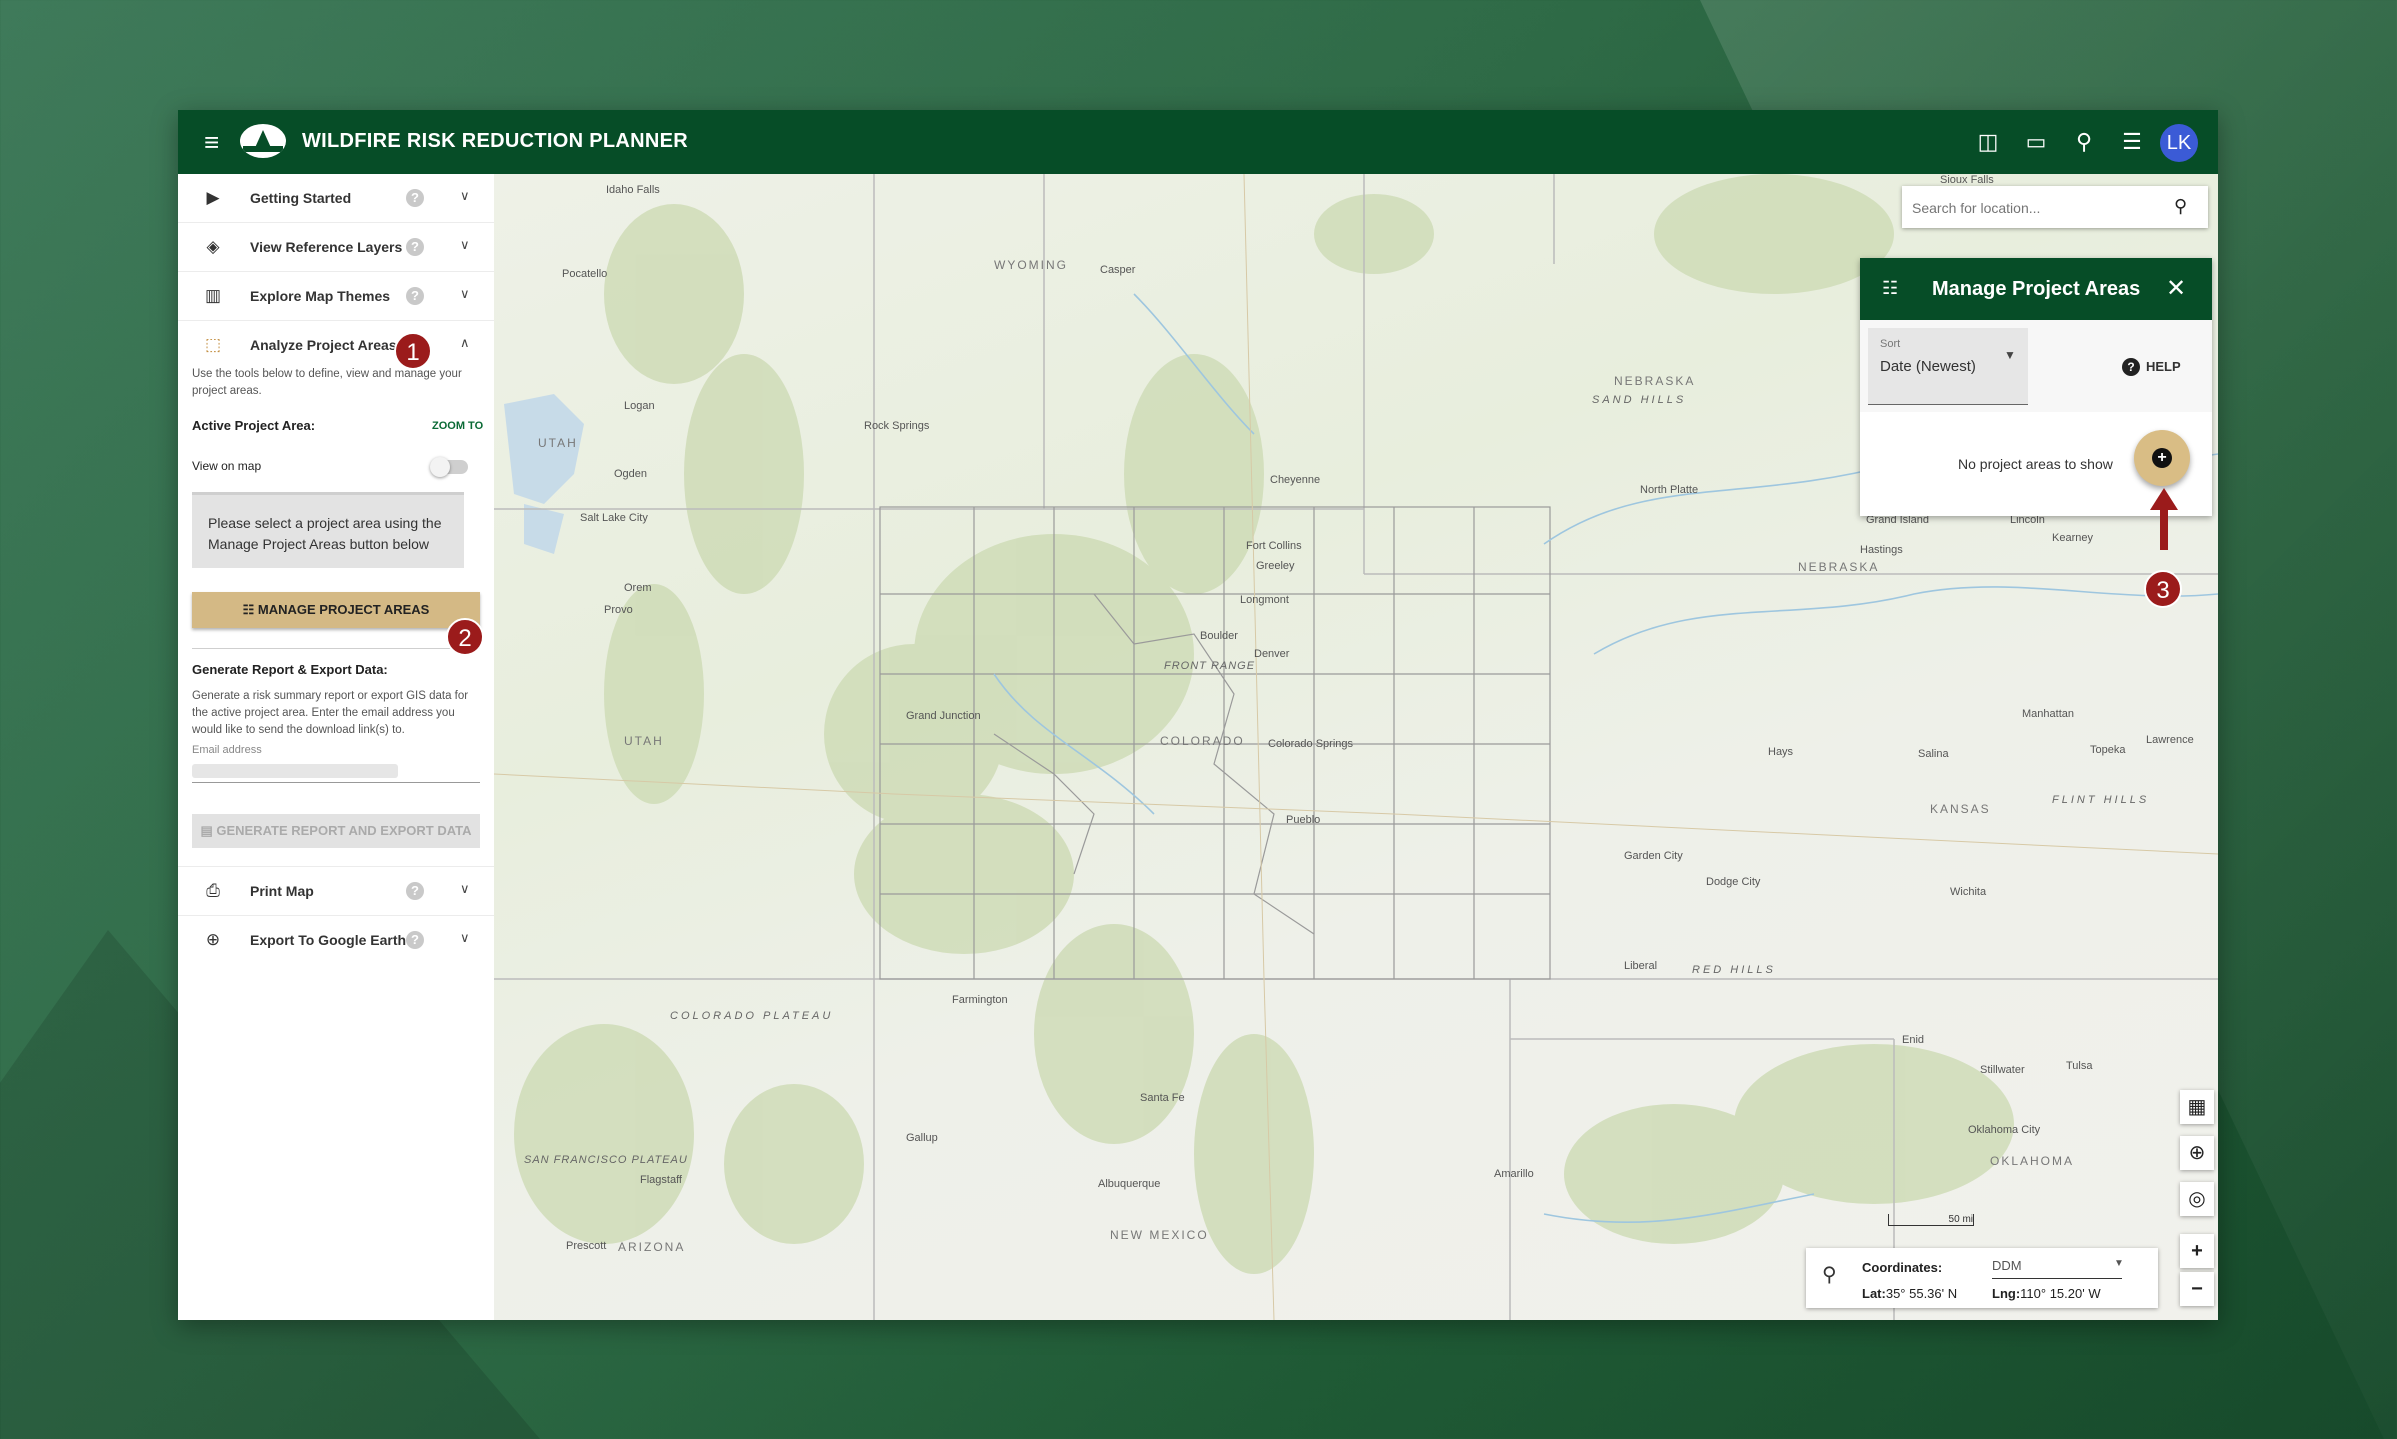  I want to click on map-label-city: Liberal, so click(1641, 966).